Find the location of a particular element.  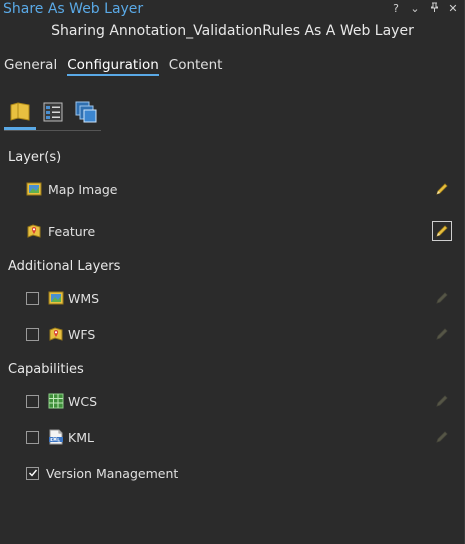

wfs-icon is located at coordinates (56, 334).